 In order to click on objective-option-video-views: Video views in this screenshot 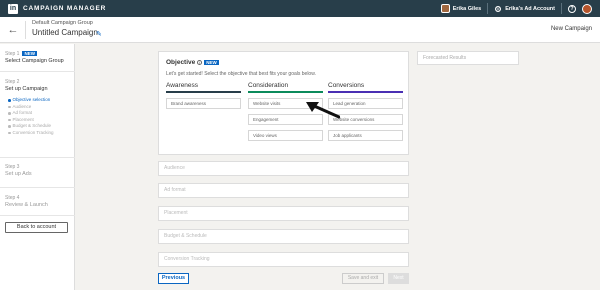, I will do `click(285, 135)`.